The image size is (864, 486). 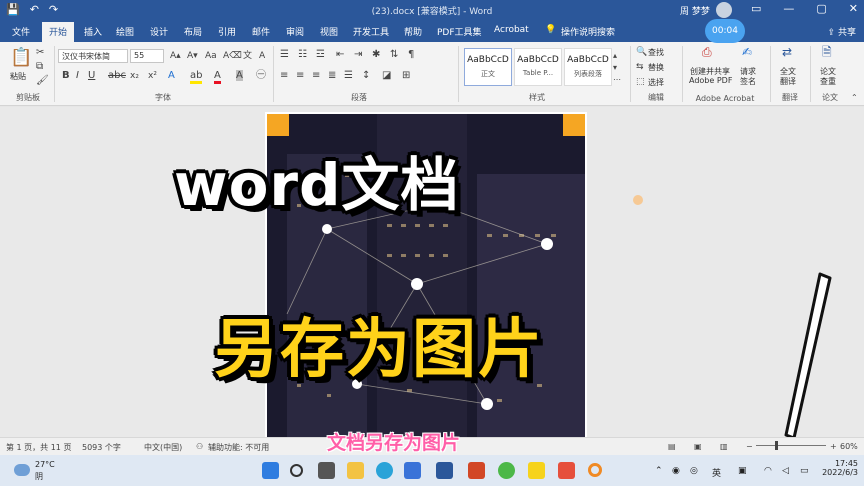 I want to click on tab-acrobat: Acrobat, so click(x=511, y=30).